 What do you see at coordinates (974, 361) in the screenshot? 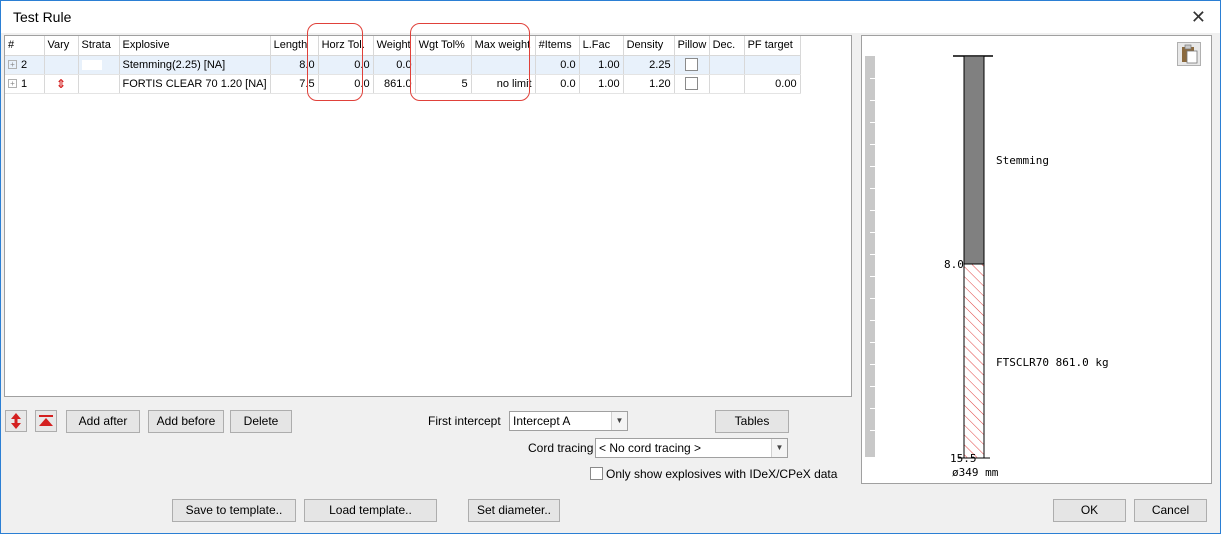
I see `explosive-deck` at bounding box center [974, 361].